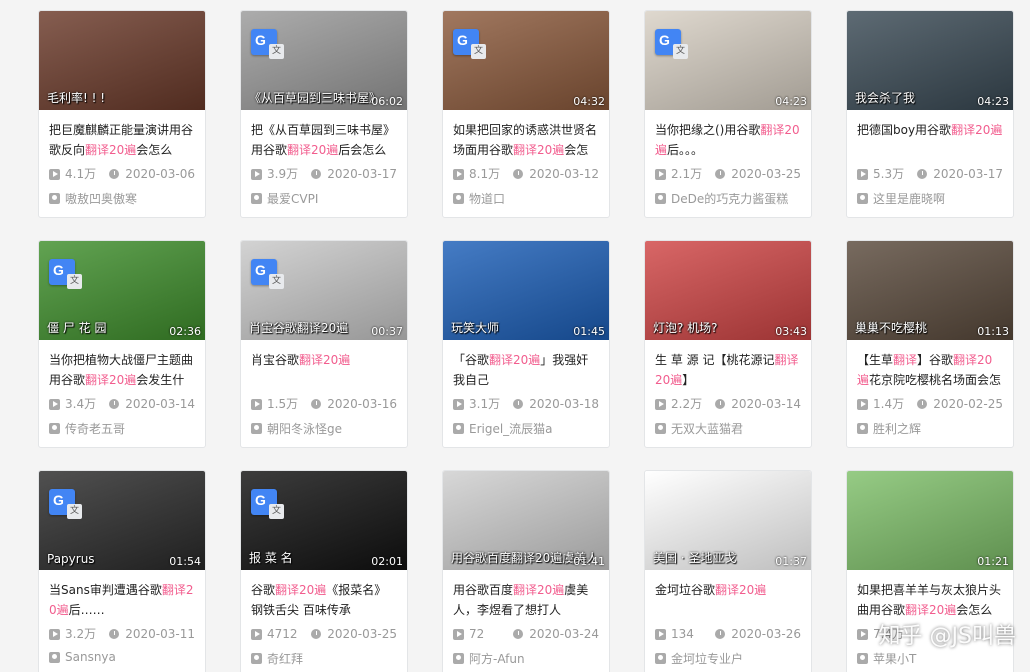  What do you see at coordinates (81, 404) in the screenshot?
I see `play-count-value: 3.4万` at bounding box center [81, 404].